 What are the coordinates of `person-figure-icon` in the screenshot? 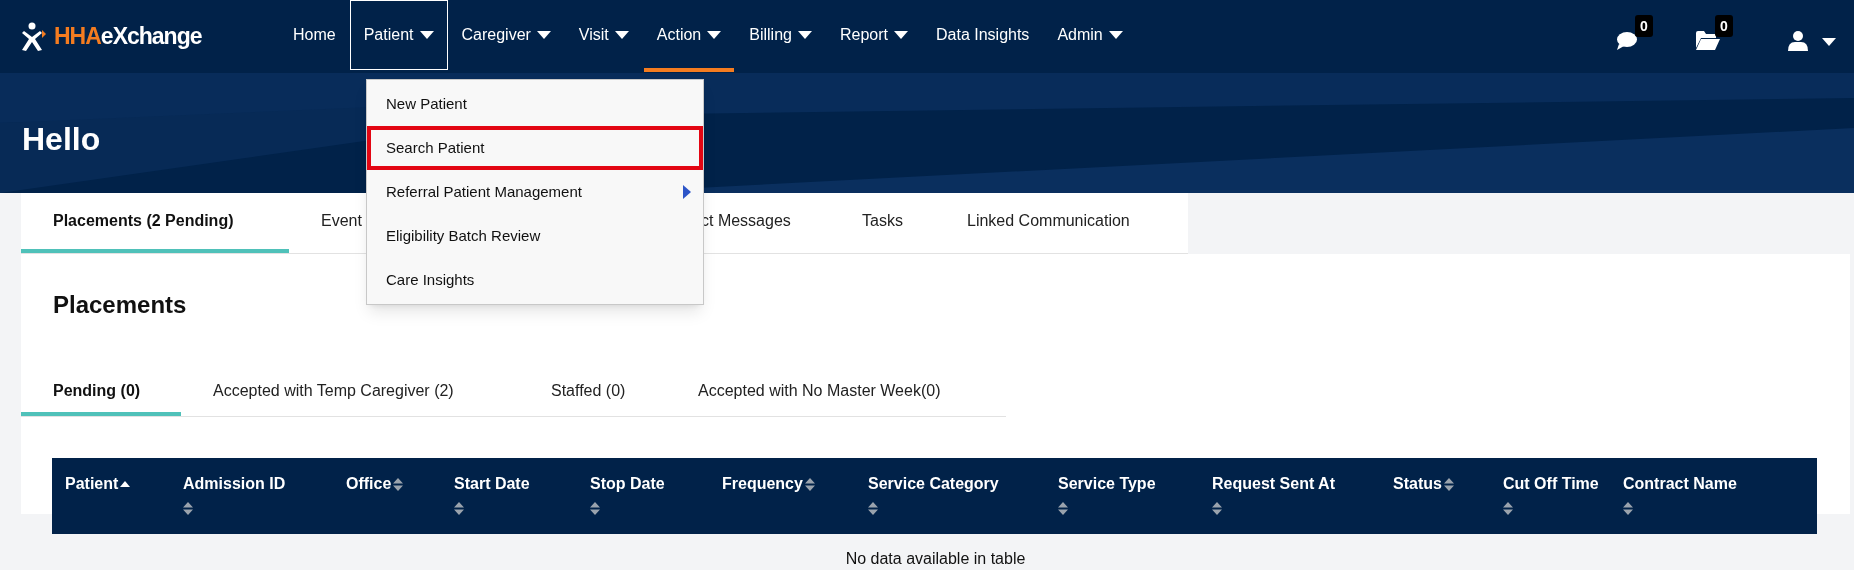 It's located at (35, 36).